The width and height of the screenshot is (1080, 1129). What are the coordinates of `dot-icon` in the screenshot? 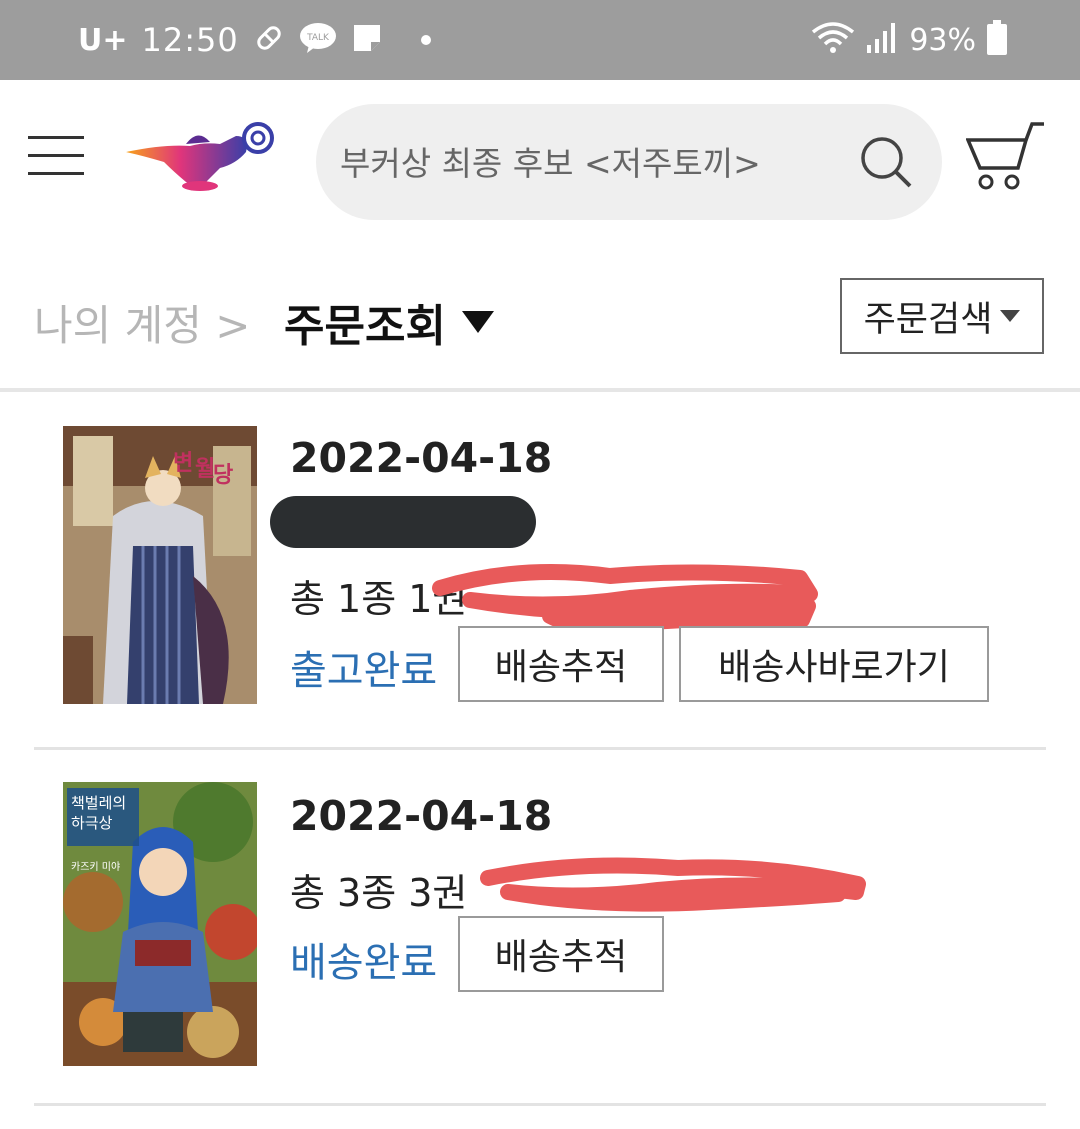 It's located at (425, 40).